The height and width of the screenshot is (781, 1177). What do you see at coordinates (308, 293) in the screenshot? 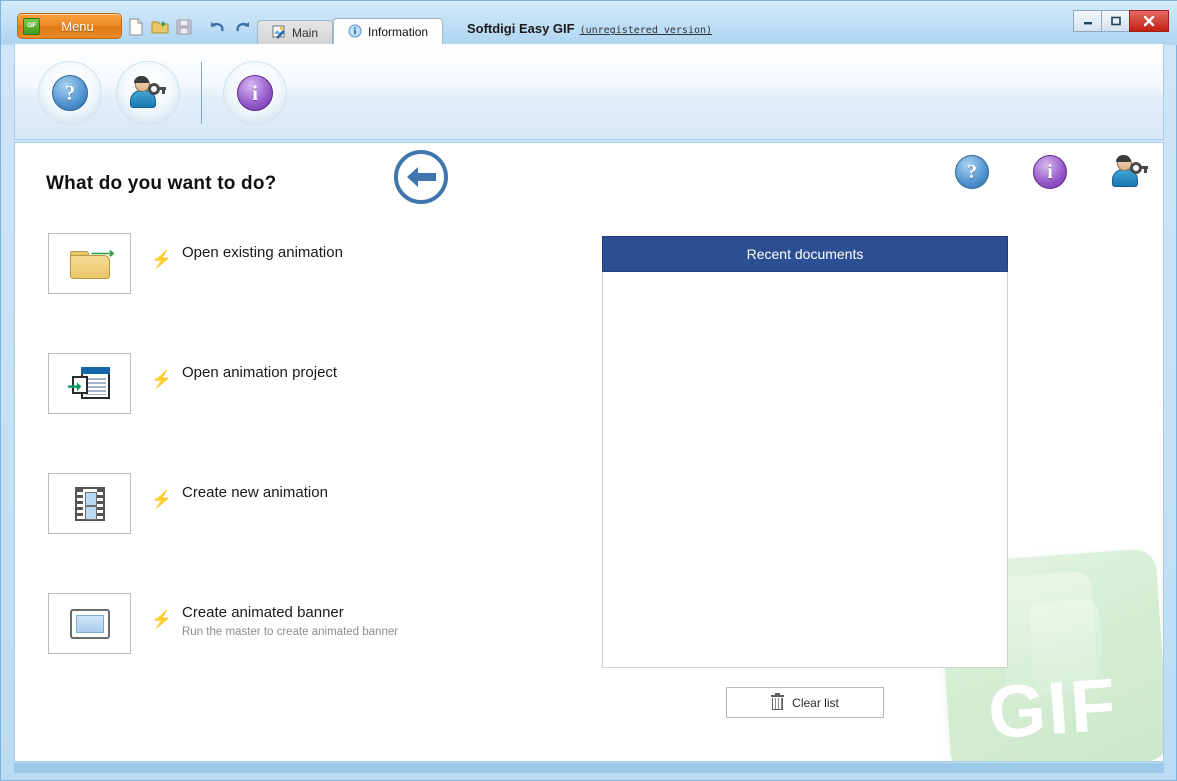
I see `action-open-existing-animation: ⟶ ⚡ Open existing animation` at bounding box center [308, 293].